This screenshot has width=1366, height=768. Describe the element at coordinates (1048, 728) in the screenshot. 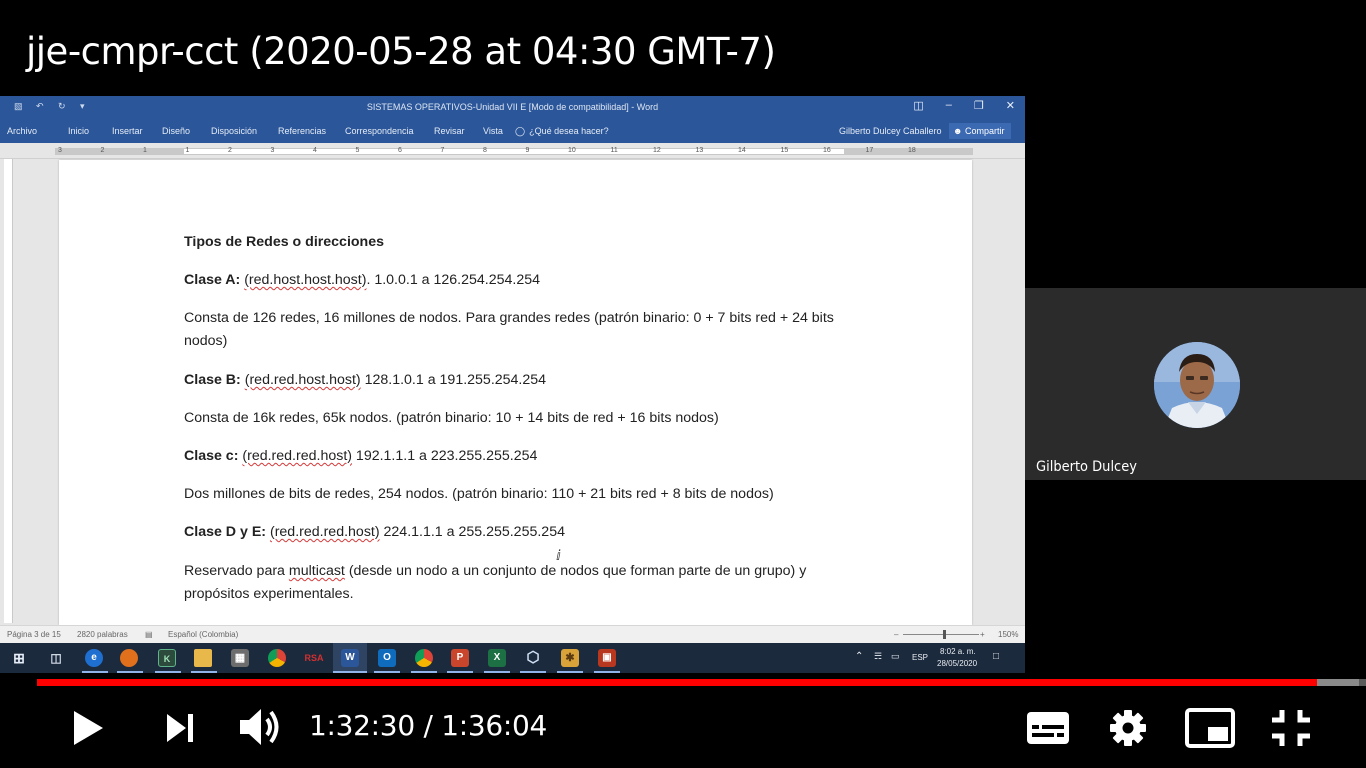

I see `subtitles-button` at that location.